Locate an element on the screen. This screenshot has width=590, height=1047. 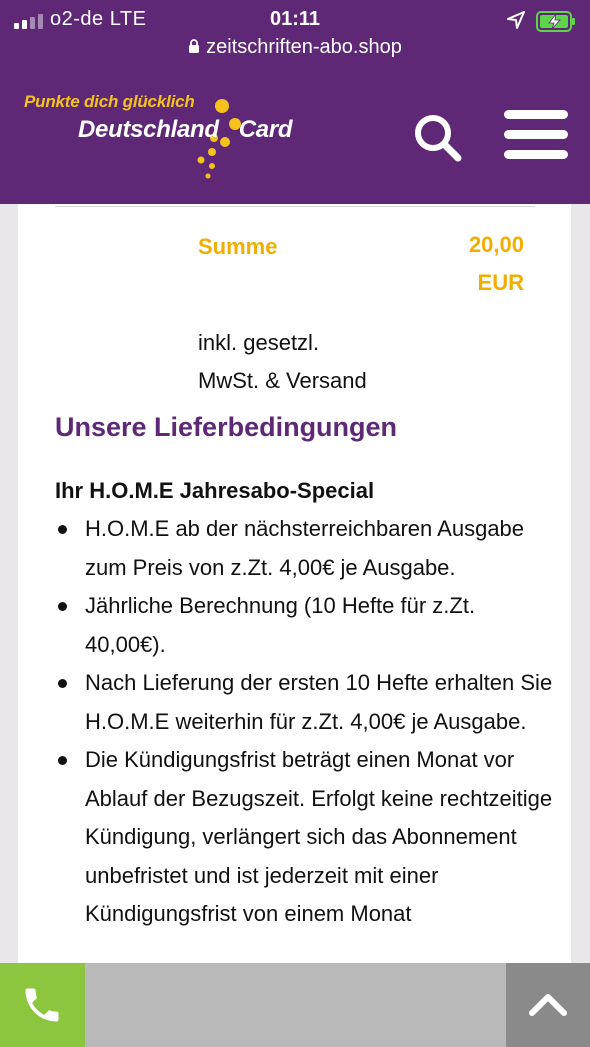
bottom-bar-overlay is located at coordinates (295, 1005).